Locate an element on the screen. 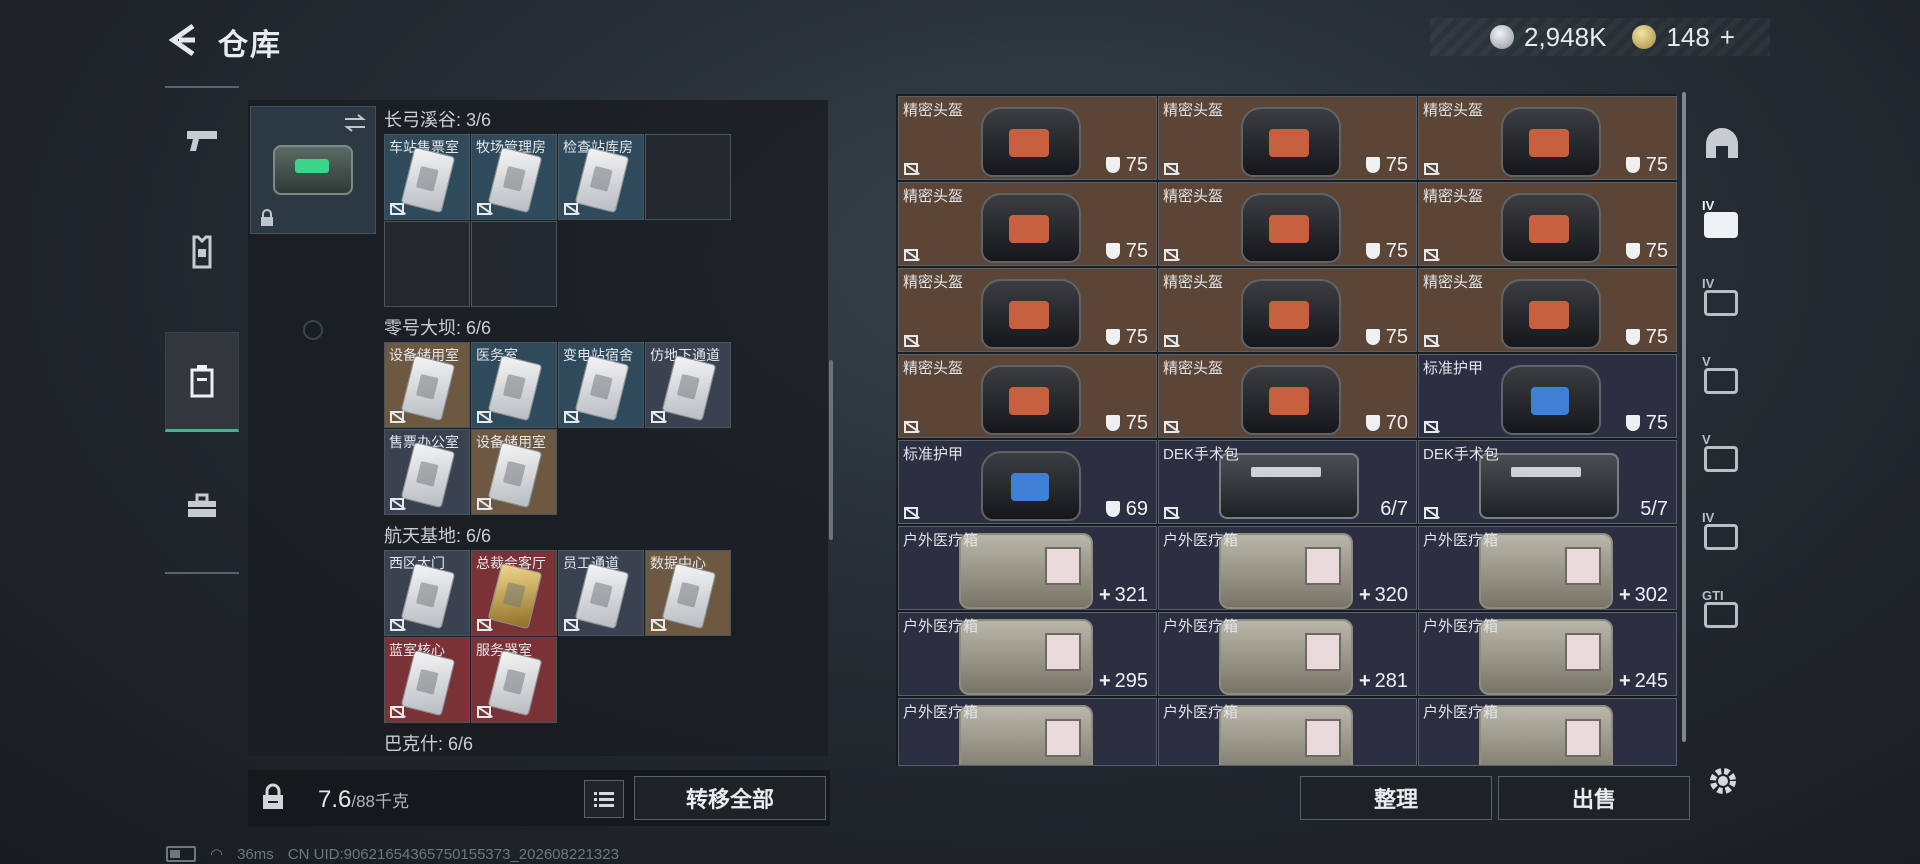 The height and width of the screenshot is (864, 1920). v-keycard-2-icon: V is located at coordinates (1722, 455).